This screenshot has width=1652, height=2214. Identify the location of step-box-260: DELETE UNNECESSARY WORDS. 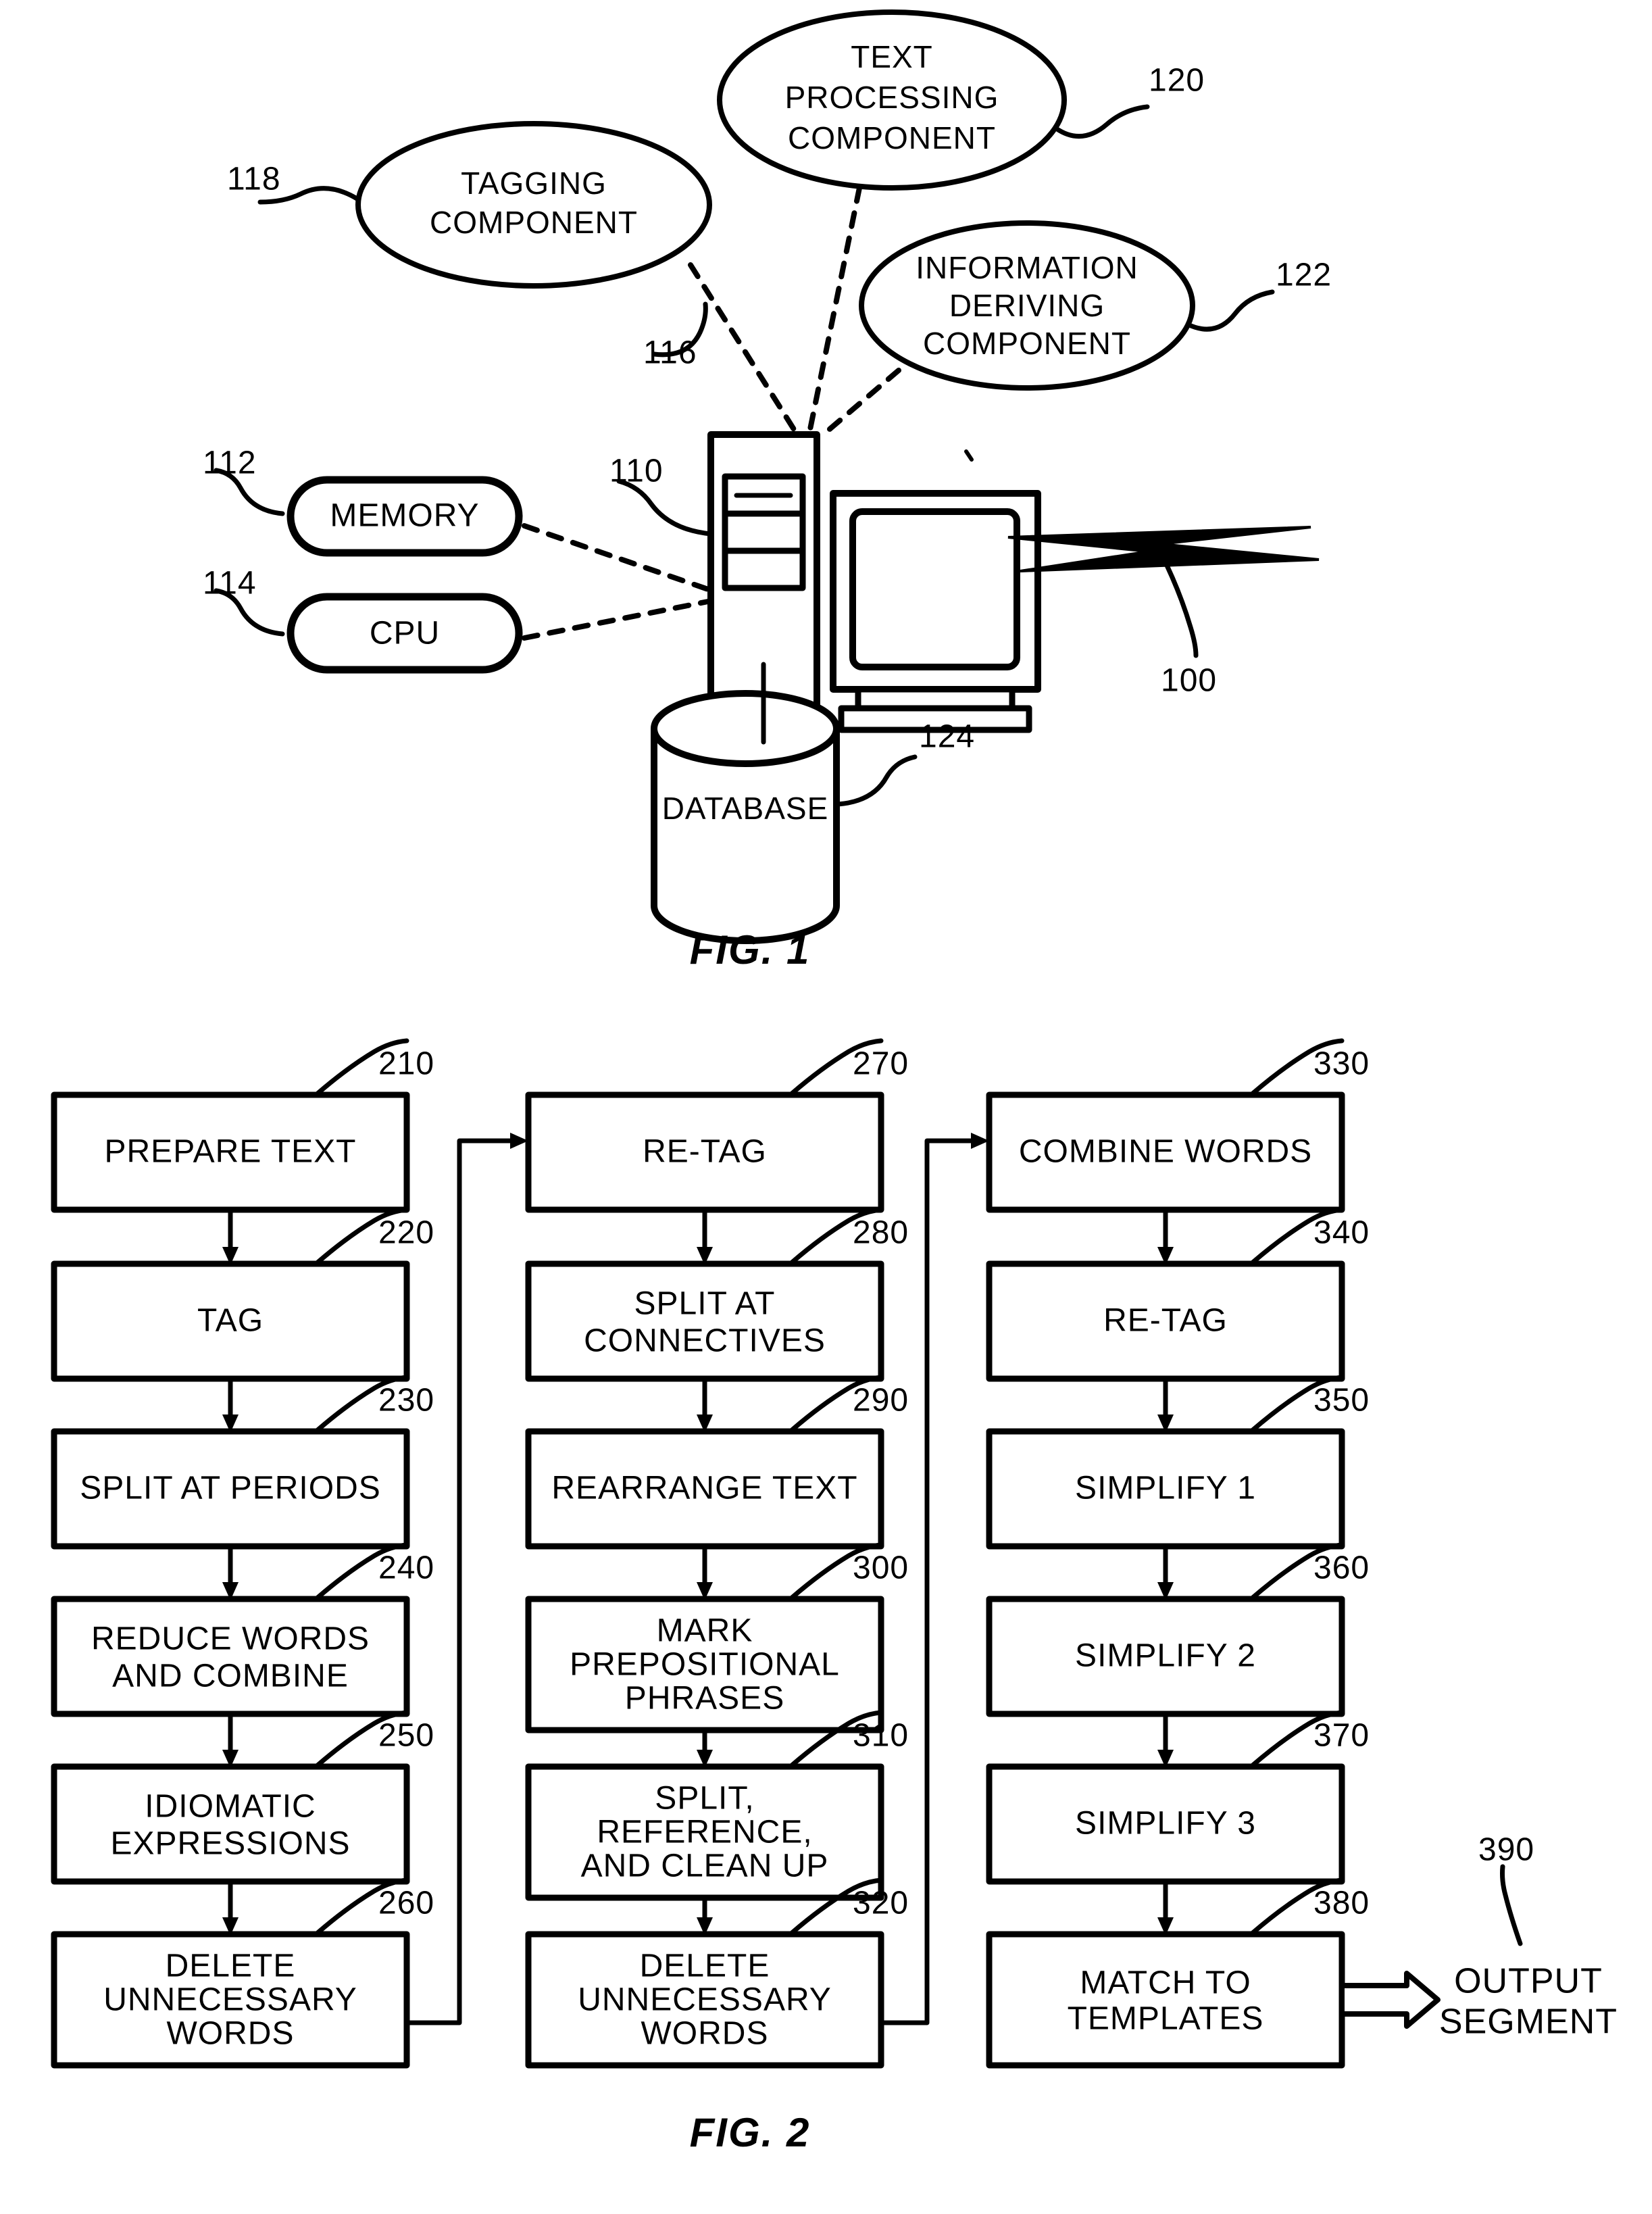
(230, 2000).